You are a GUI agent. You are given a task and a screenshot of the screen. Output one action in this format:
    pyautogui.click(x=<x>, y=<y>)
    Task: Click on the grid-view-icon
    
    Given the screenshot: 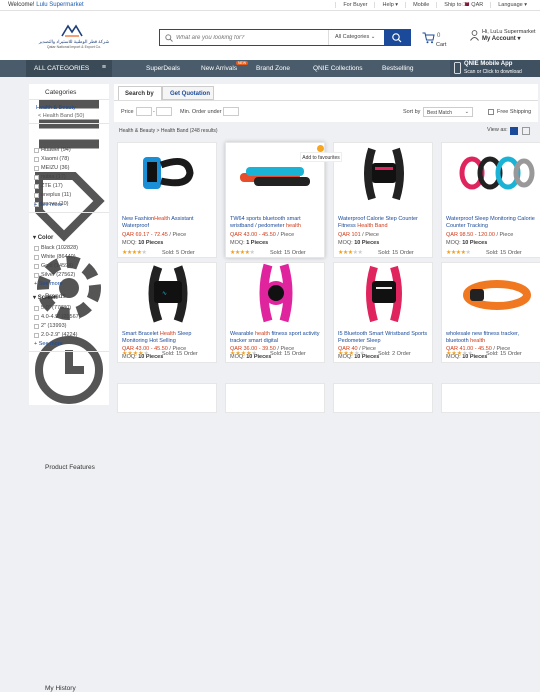 What is the action you would take?
    pyautogui.click(x=514, y=131)
    